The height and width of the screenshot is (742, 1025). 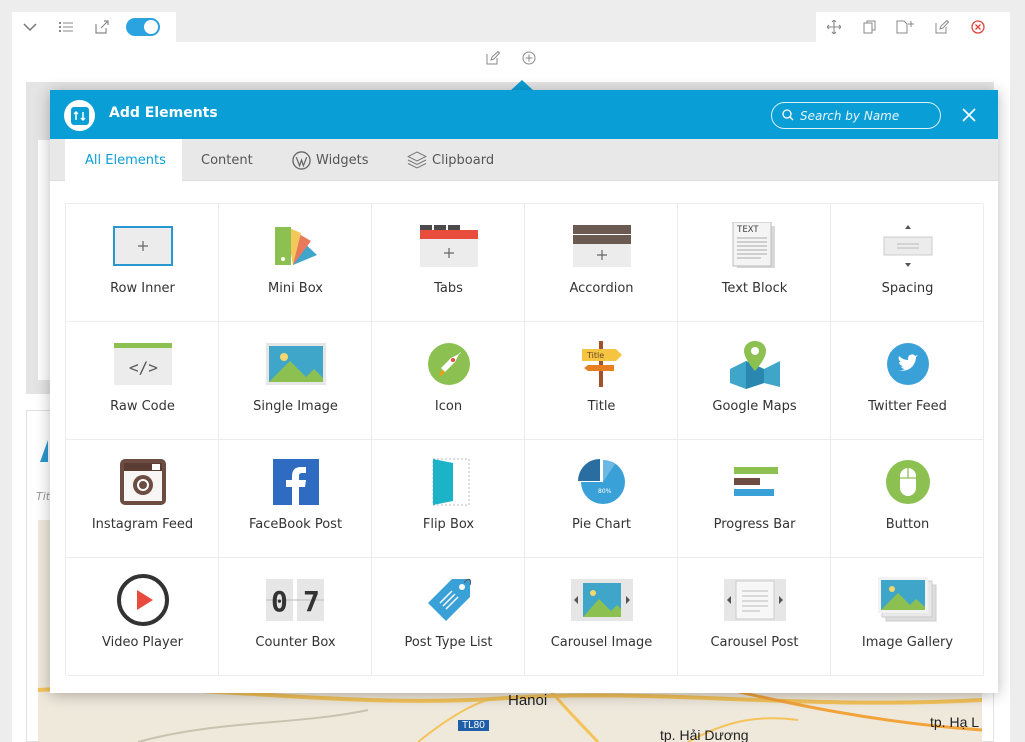 I want to click on svg-text: 80%, so click(x=605, y=491).